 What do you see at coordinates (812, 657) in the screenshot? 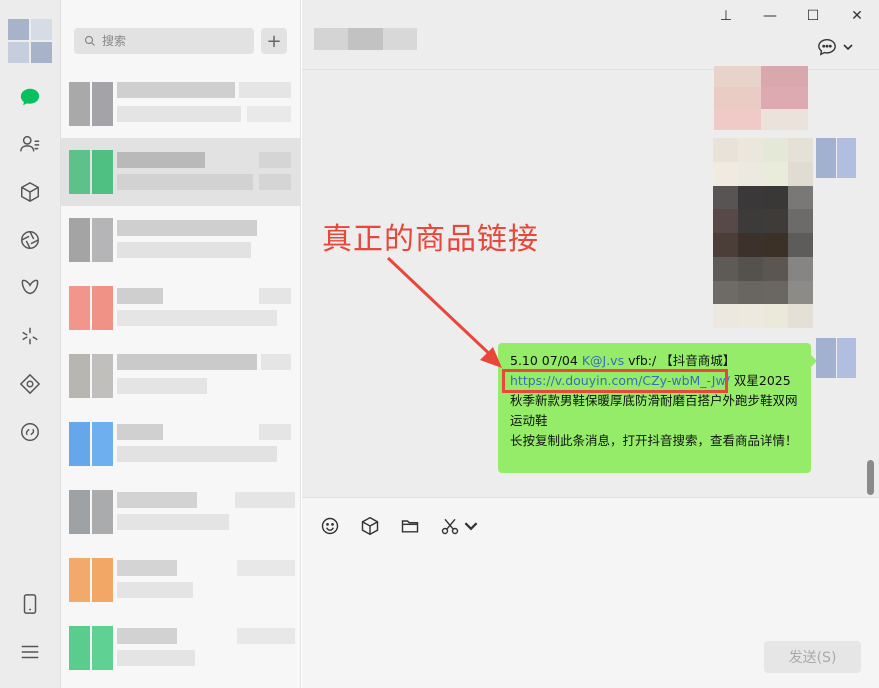
I see `send-button: 发送(S)` at bounding box center [812, 657].